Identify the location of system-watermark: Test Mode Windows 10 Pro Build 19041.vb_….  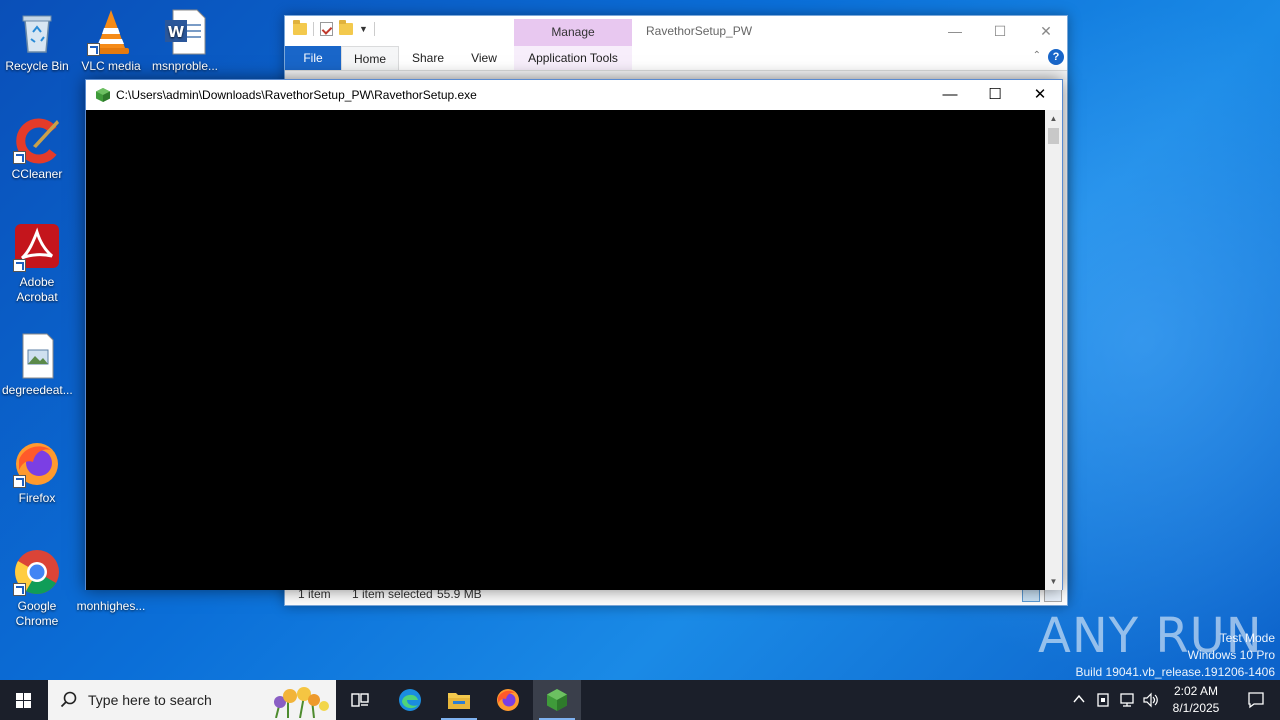
(1176, 655).